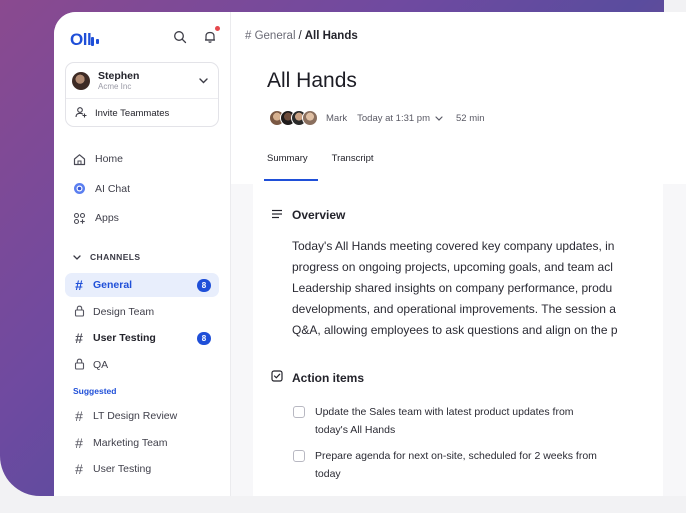 The height and width of the screenshot is (513, 686). What do you see at coordinates (115, 86) in the screenshot?
I see `account-org: Acme Inc` at bounding box center [115, 86].